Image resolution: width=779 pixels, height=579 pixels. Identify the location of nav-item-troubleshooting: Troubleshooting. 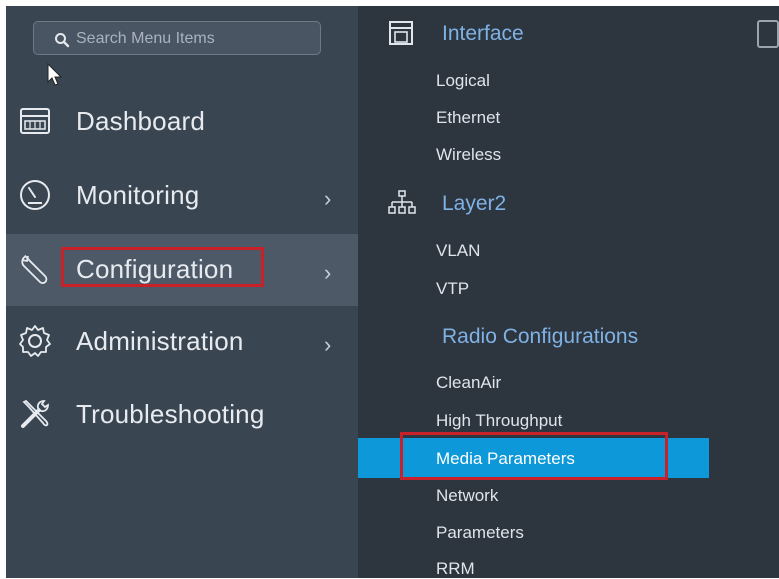
(182, 415).